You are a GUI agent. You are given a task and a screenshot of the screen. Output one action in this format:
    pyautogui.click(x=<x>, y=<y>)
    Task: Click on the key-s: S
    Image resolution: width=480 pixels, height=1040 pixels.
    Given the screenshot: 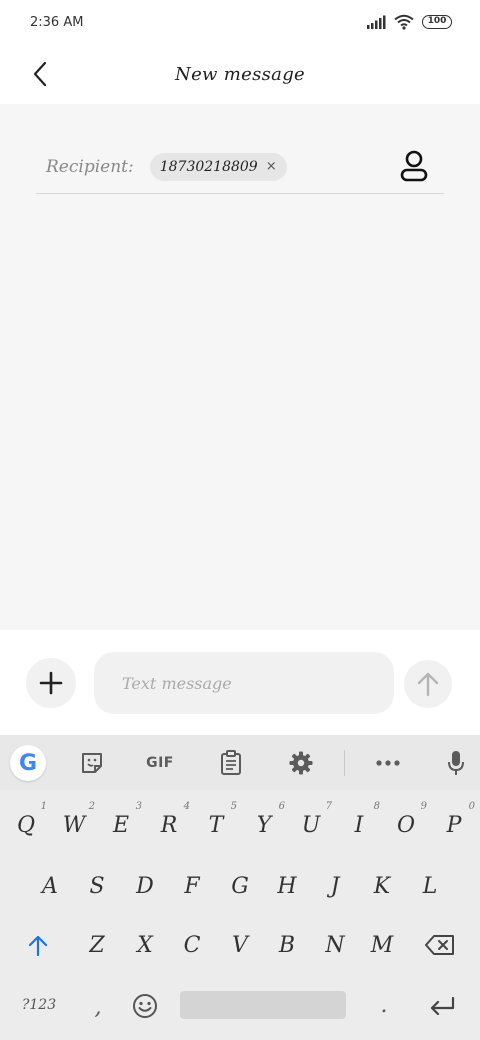 What is the action you would take?
    pyautogui.click(x=97, y=886)
    